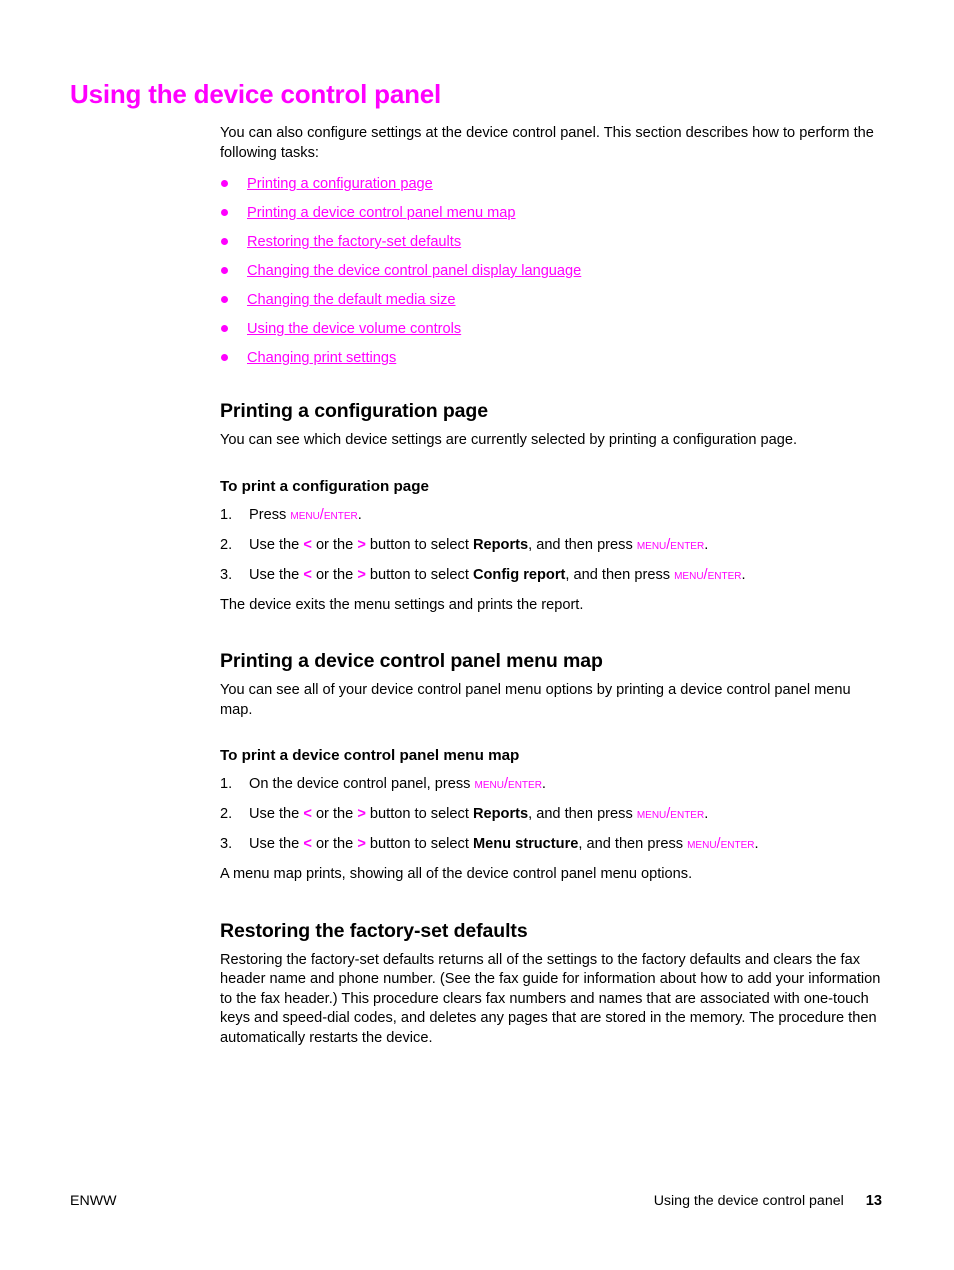 This screenshot has height=1270, width=954. What do you see at coordinates (519, 574) in the screenshot?
I see `menu-option-name: Config report` at bounding box center [519, 574].